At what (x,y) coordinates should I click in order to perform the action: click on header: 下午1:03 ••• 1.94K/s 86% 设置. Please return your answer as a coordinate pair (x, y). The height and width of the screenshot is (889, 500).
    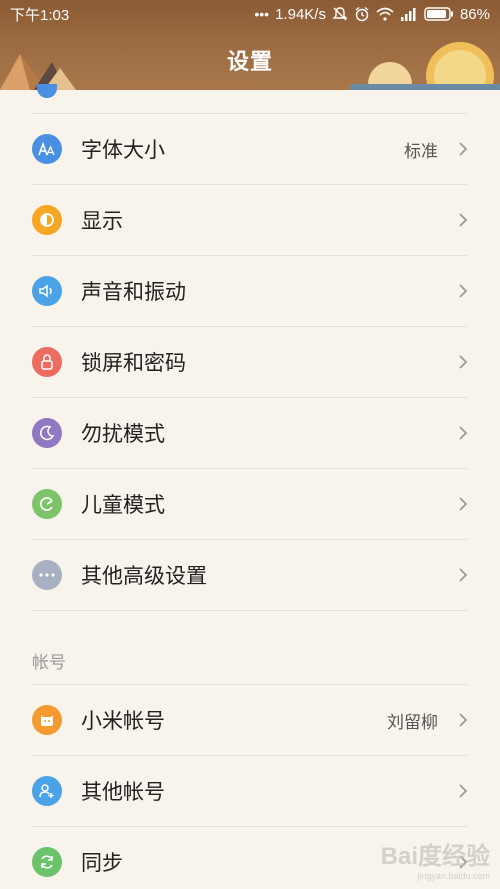
    Looking at the image, I should click on (250, 45).